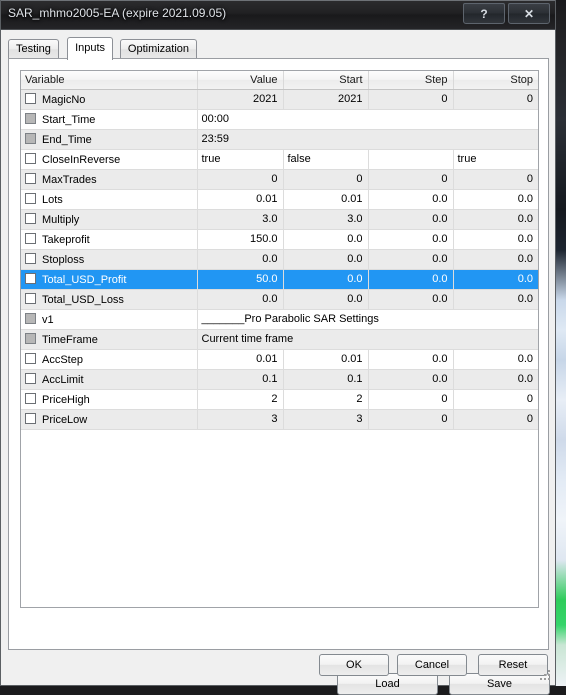 The image size is (566, 695). I want to click on cell-start: 0.01, so click(325, 199).